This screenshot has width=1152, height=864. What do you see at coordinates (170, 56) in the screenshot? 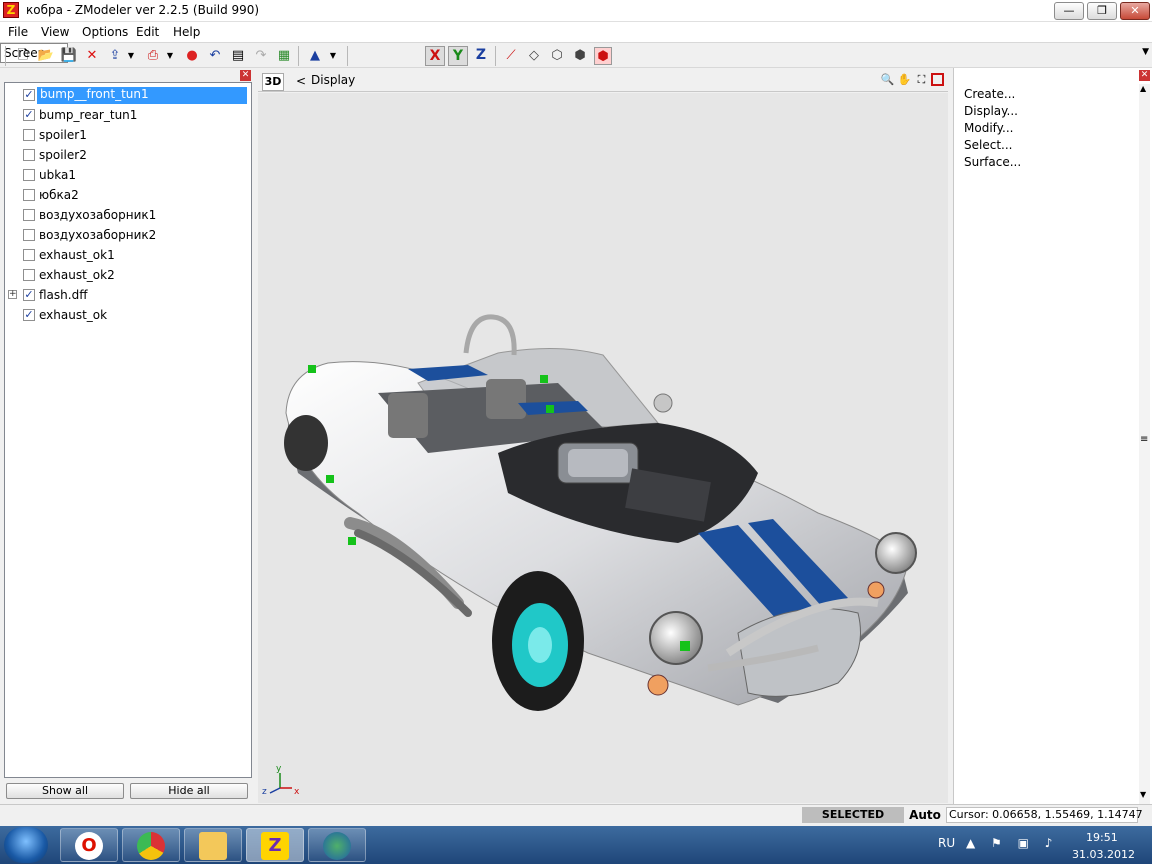
I see `export-dropdown-icon: ▼` at bounding box center [170, 56].